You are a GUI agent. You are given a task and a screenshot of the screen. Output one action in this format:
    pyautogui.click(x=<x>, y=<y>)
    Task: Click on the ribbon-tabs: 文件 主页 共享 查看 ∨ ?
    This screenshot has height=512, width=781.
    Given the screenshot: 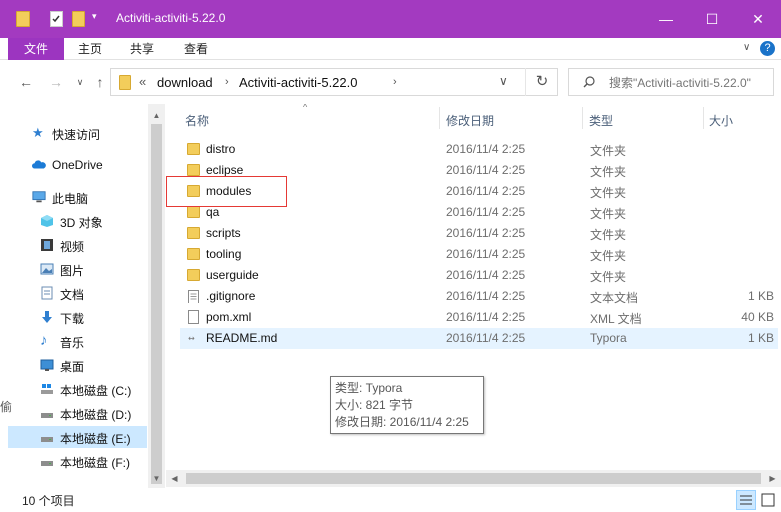 What is the action you would take?
    pyautogui.click(x=390, y=49)
    